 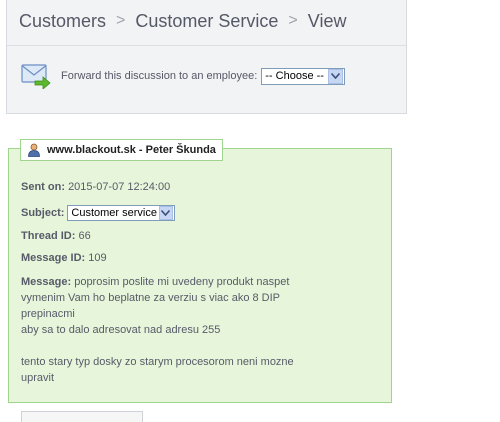 I want to click on breadcrumb: Customers > Customer Service > View, so click(x=182, y=21).